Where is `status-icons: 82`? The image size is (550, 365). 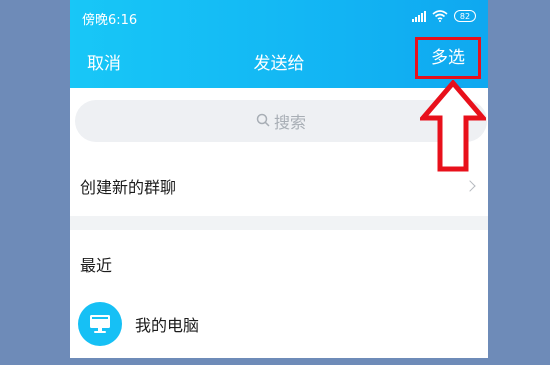 status-icons: 82 is located at coordinates (444, 16).